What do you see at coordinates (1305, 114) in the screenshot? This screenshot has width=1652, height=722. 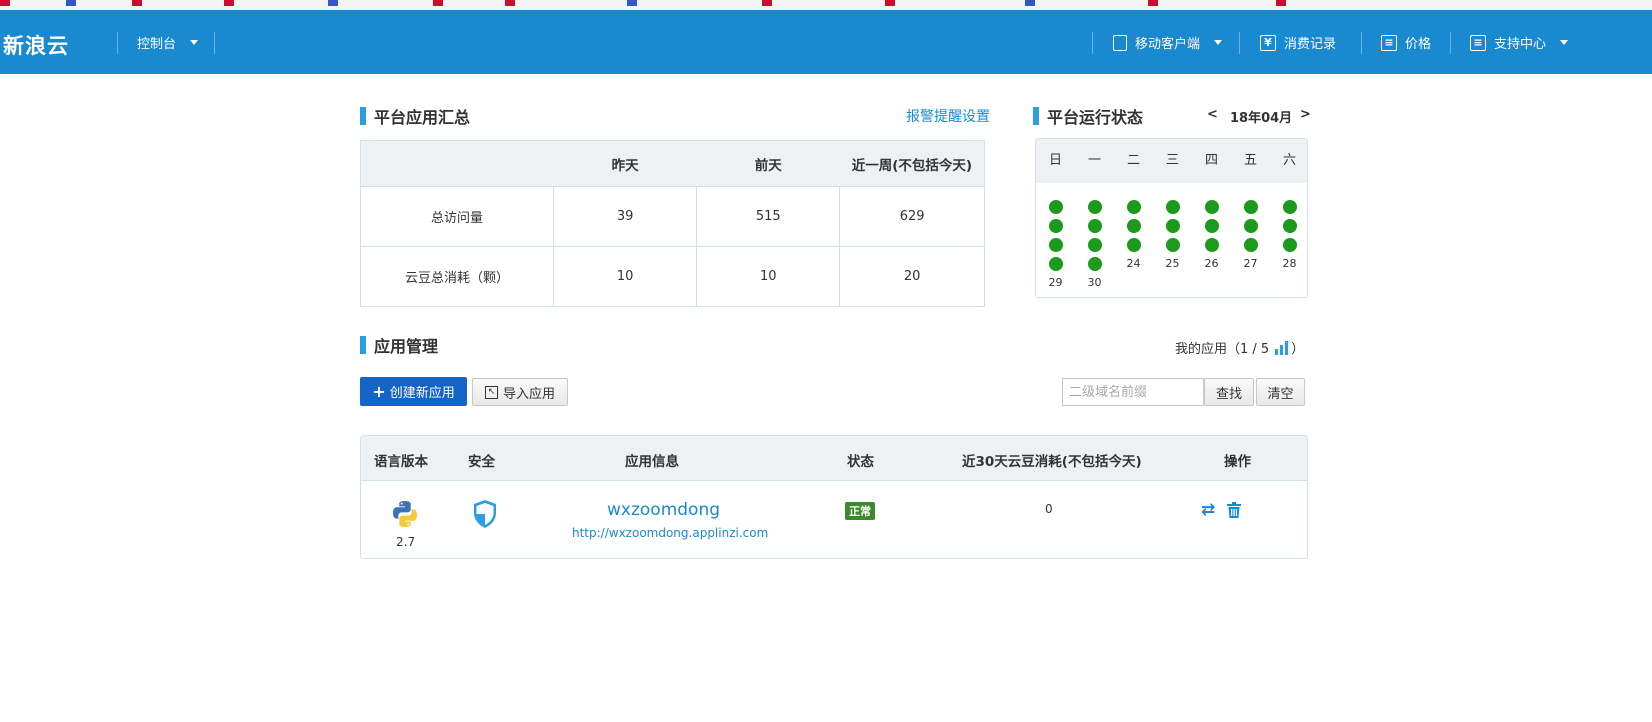 I see `next-month-button: >` at bounding box center [1305, 114].